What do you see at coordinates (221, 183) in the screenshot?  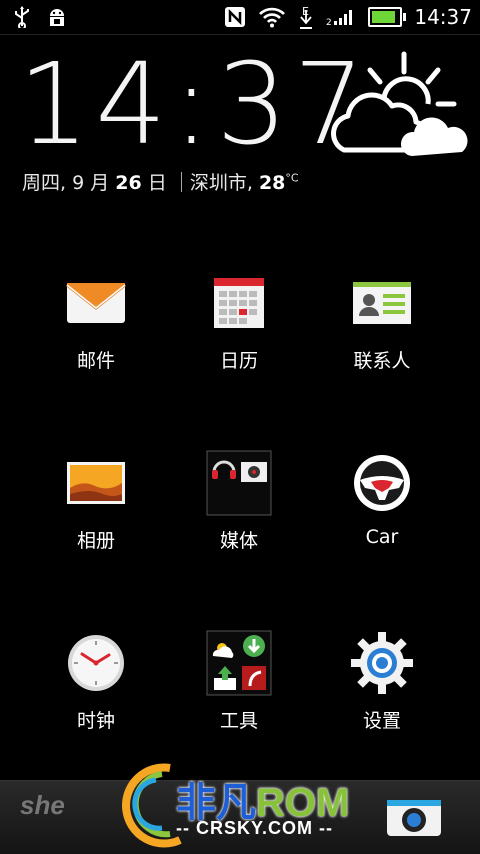 I see `city-text: 深圳市,` at bounding box center [221, 183].